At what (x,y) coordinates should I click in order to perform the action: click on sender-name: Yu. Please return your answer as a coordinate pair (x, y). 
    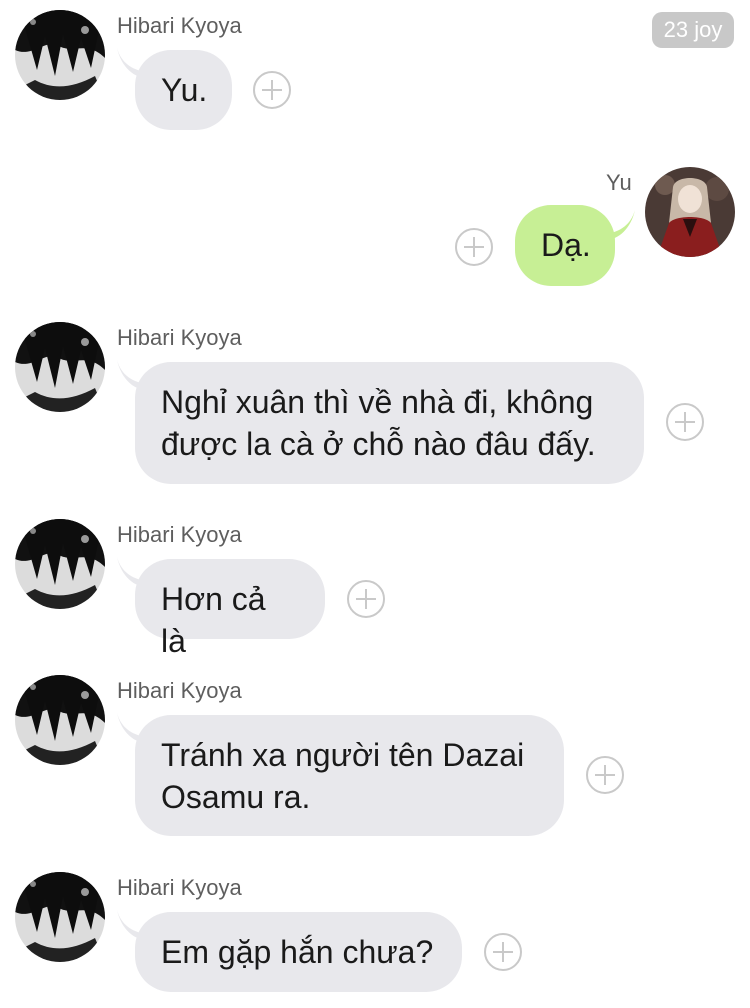
    Looking at the image, I should click on (619, 182).